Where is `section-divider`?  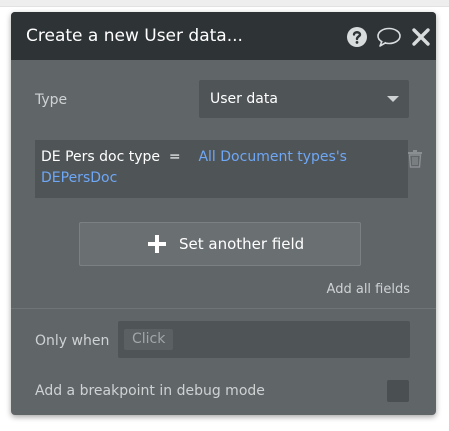 section-divider is located at coordinates (223, 308).